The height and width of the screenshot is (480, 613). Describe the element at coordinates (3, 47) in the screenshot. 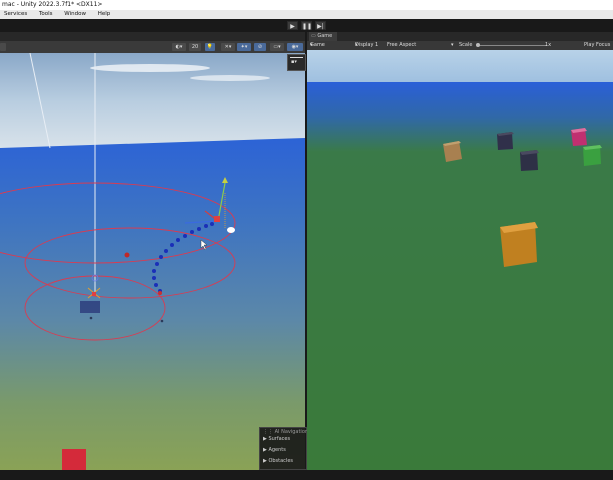

I see `scene-tool-edge` at that location.